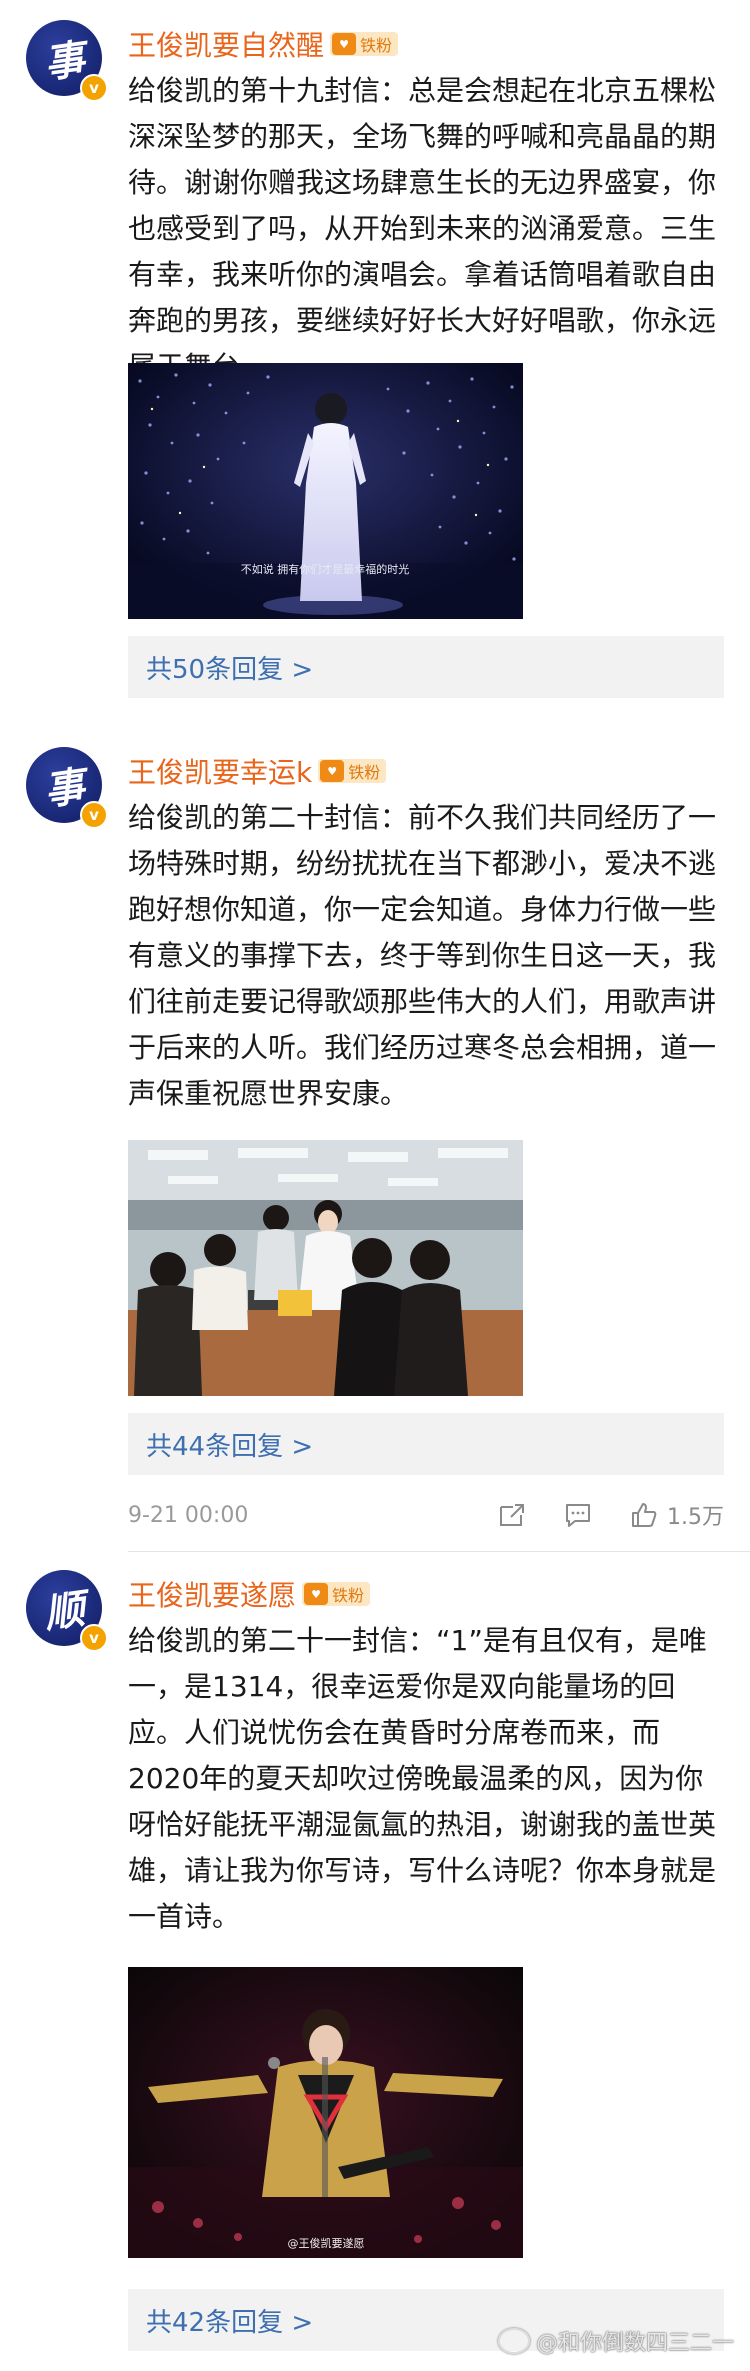 The height and width of the screenshot is (2371, 750). Describe the element at coordinates (695, 1517) in the screenshot. I see `like-count: 1.5万` at that location.